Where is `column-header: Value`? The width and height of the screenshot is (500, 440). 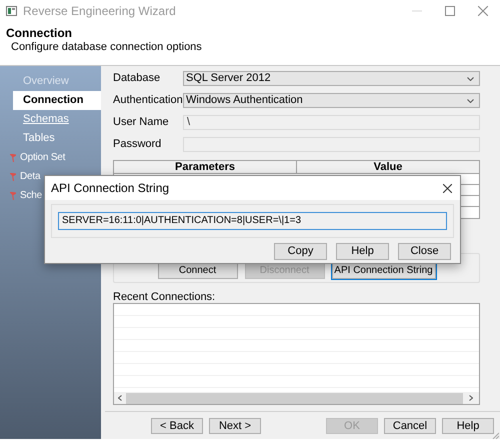
column-header: Value is located at coordinates (387, 167).